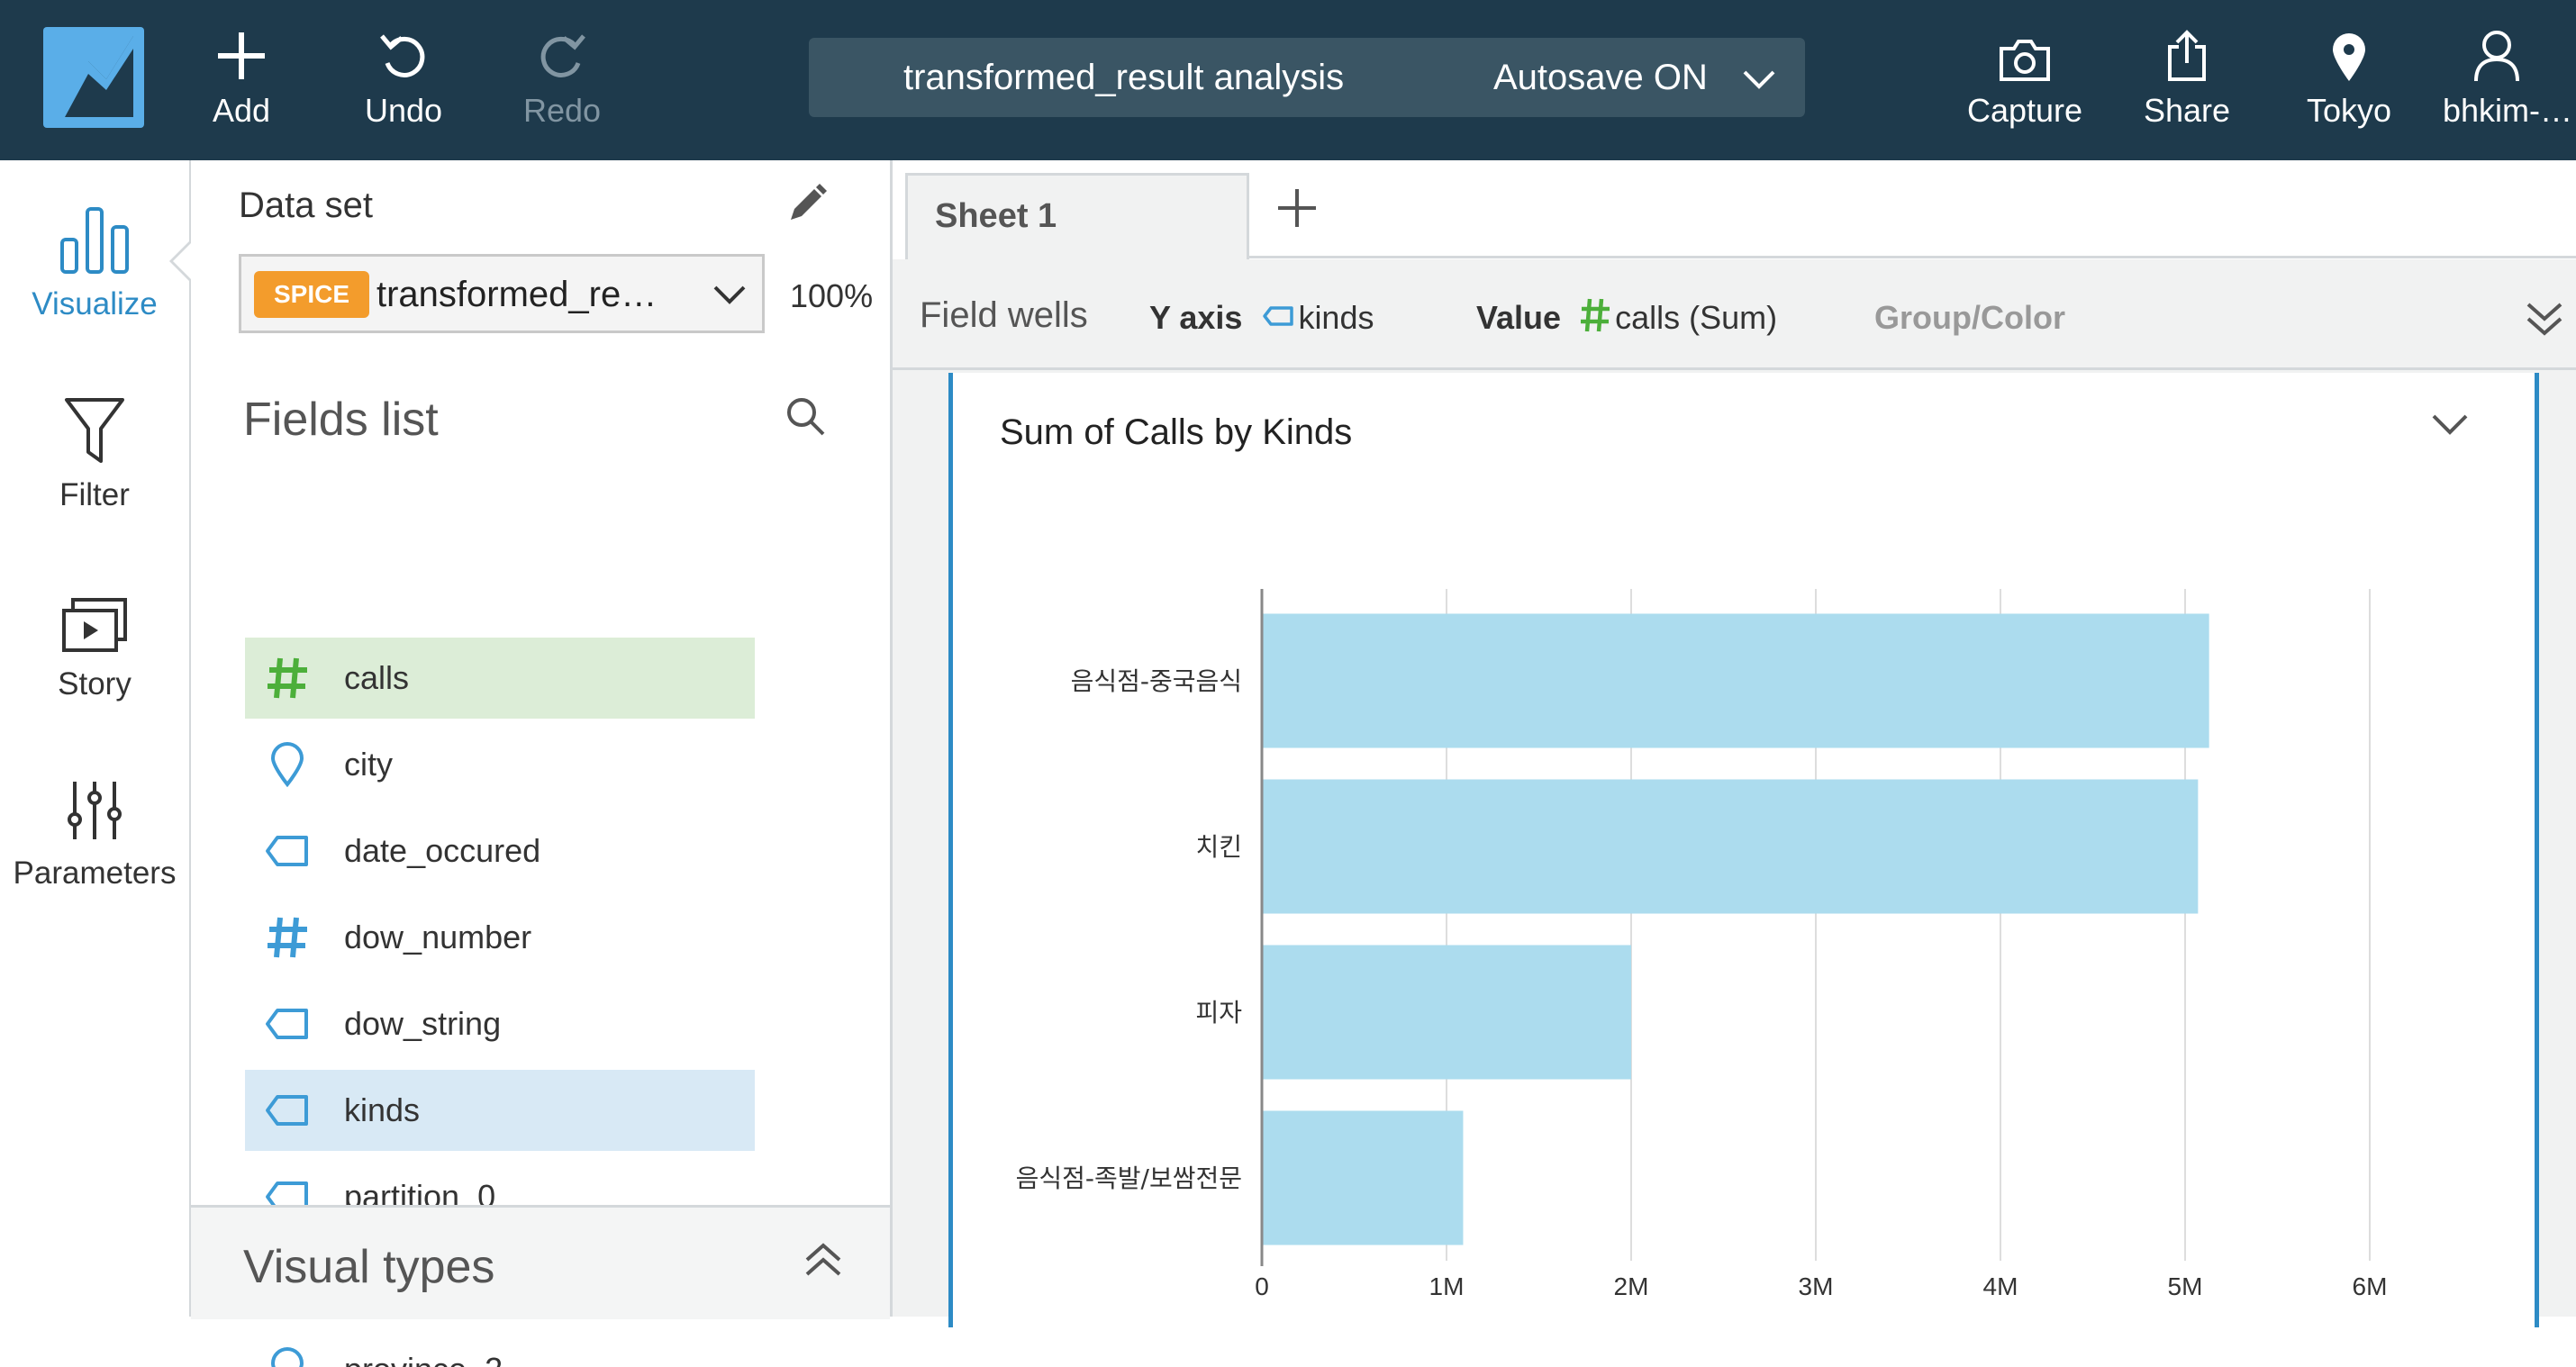  What do you see at coordinates (2349, 57) in the screenshot?
I see `location-pin-icon` at bounding box center [2349, 57].